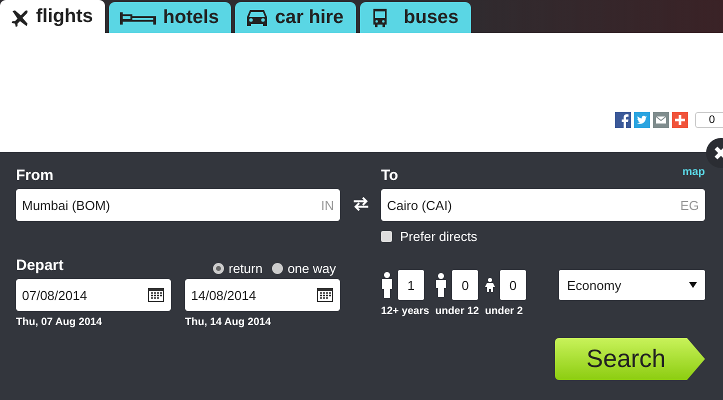 The width and height of the screenshot is (723, 400). Describe the element at coordinates (40, 266) in the screenshot. I see `depart-label: Depart` at that location.